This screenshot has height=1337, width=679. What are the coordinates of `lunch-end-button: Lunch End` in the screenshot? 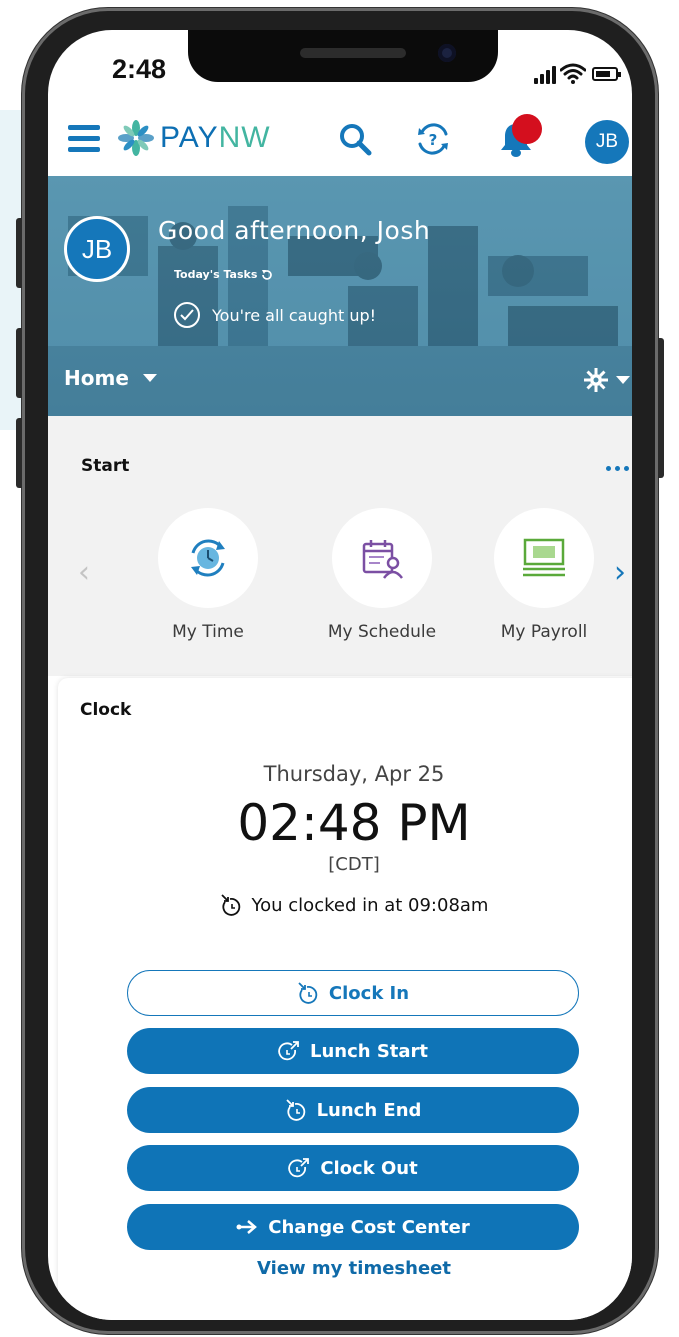 It's located at (353, 1110).